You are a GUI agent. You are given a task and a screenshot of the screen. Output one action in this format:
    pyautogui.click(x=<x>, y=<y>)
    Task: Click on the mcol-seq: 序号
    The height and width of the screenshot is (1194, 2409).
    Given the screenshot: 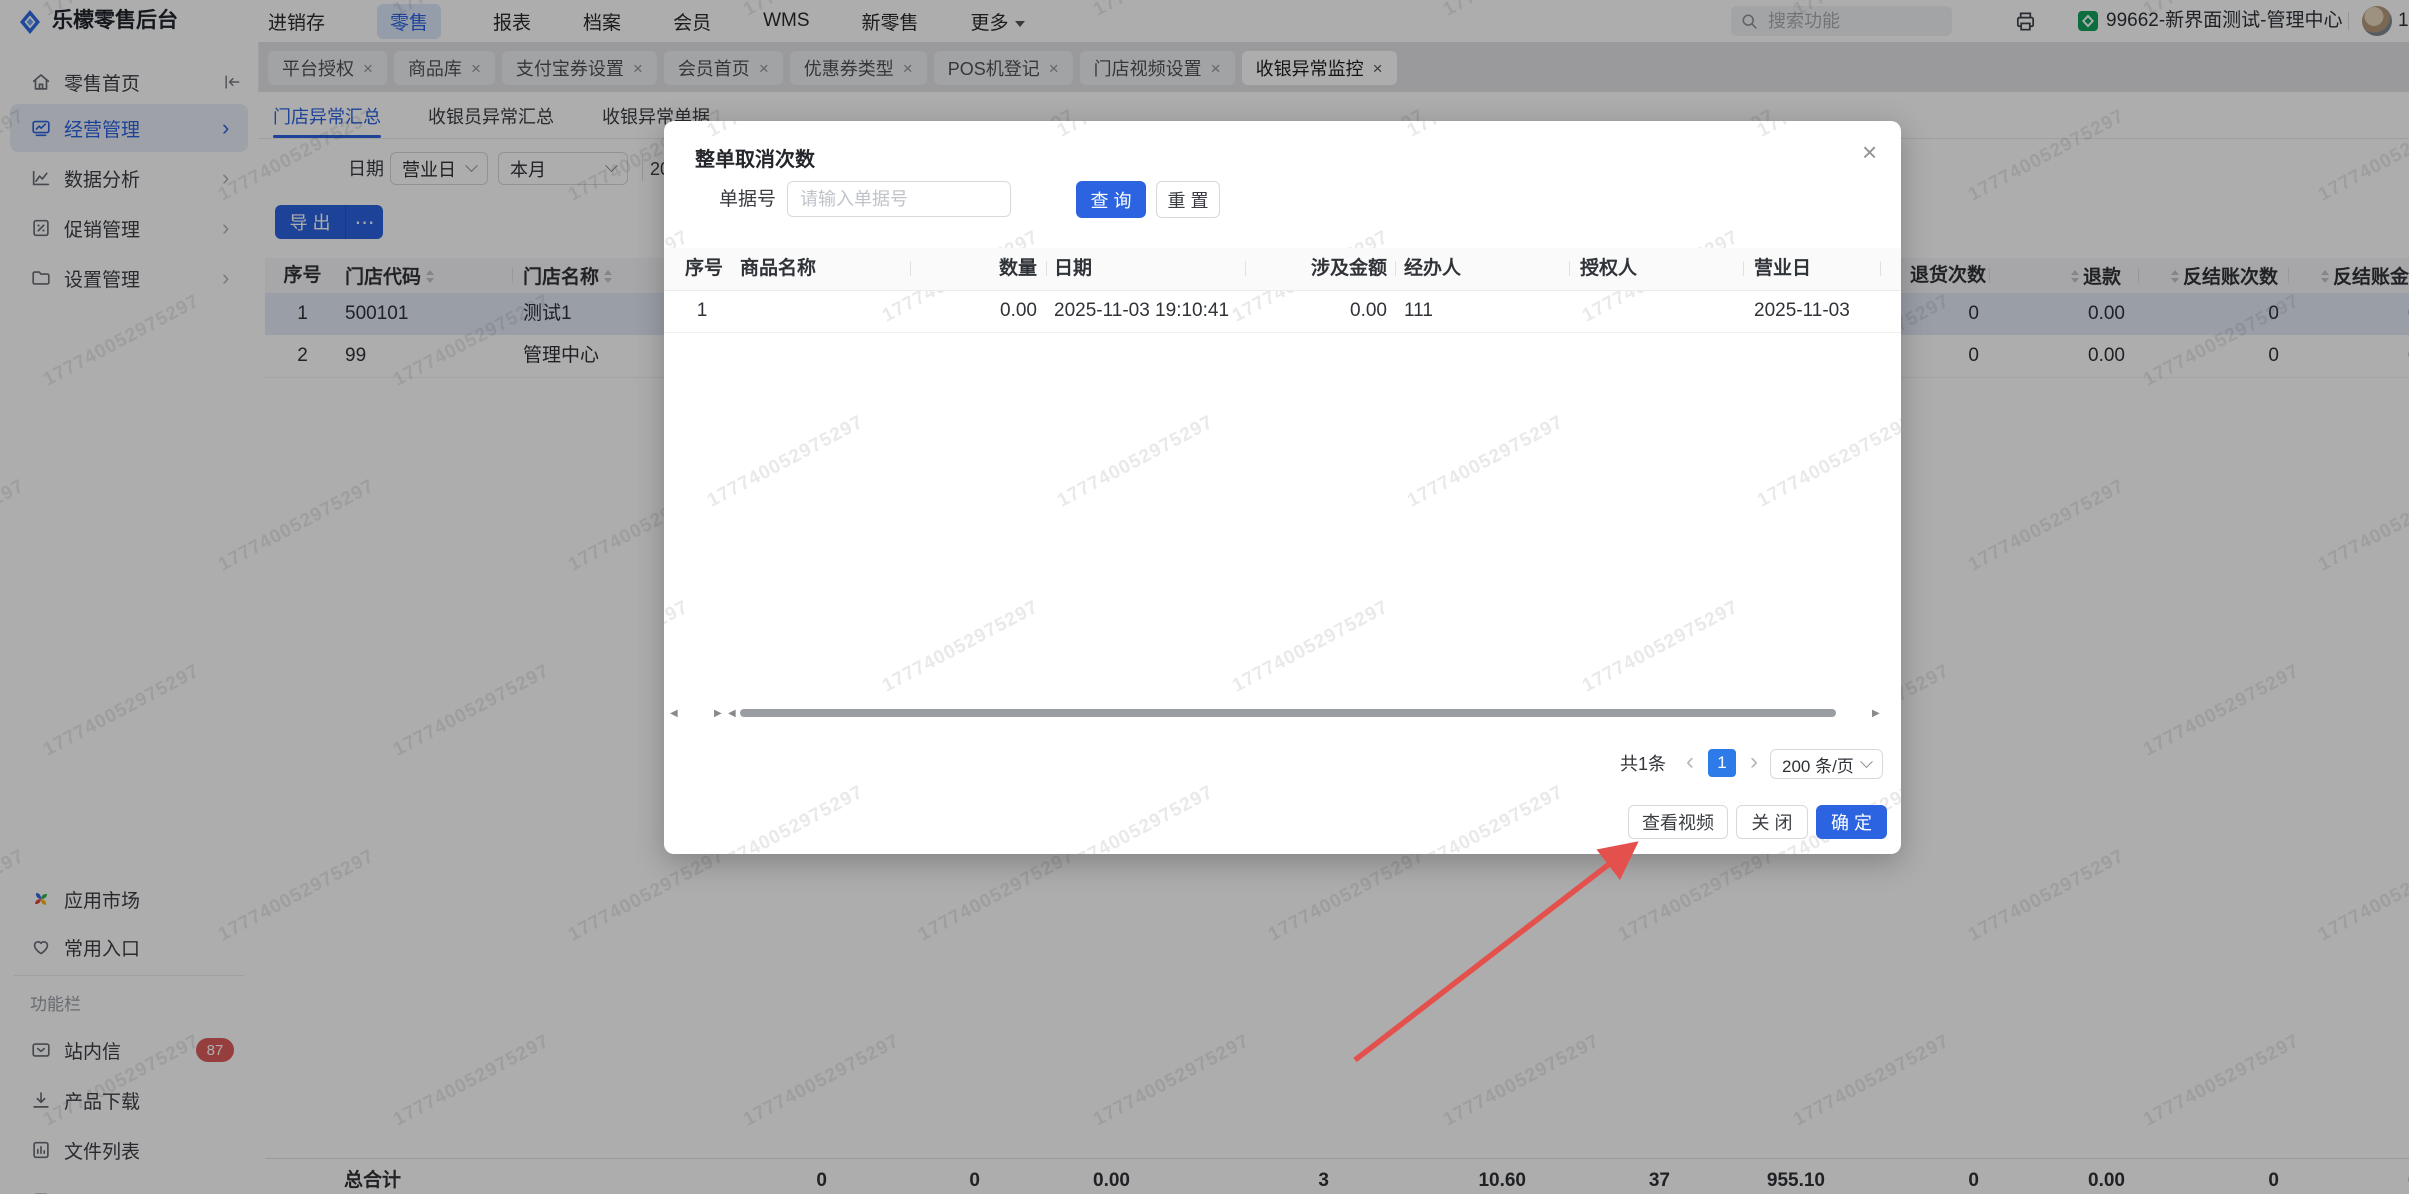 What is the action you would take?
    pyautogui.click(x=704, y=268)
    